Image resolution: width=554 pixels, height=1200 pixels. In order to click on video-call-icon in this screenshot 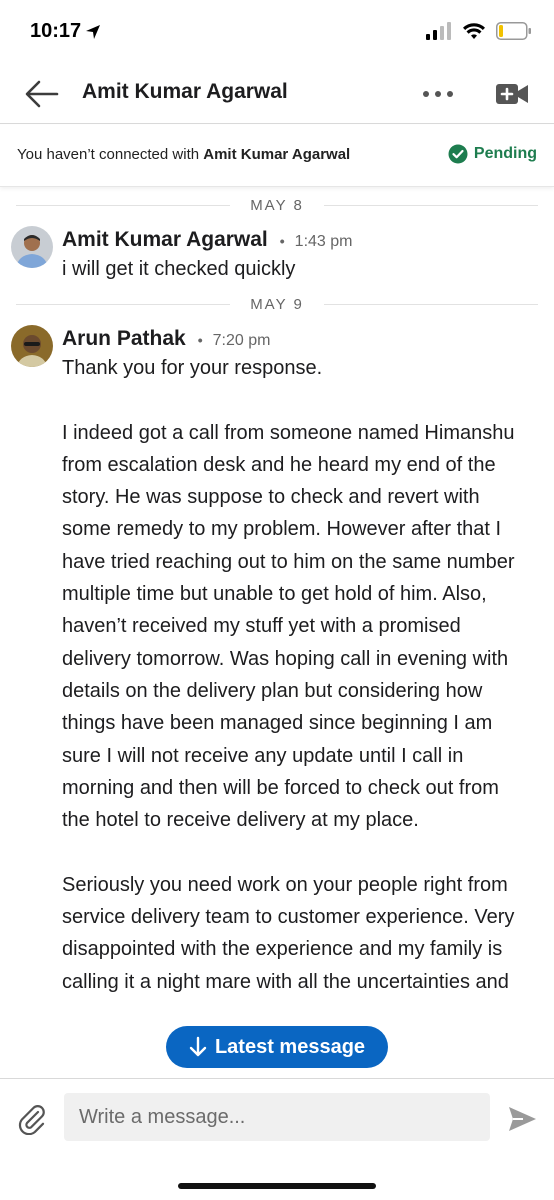, I will do `click(512, 94)`.